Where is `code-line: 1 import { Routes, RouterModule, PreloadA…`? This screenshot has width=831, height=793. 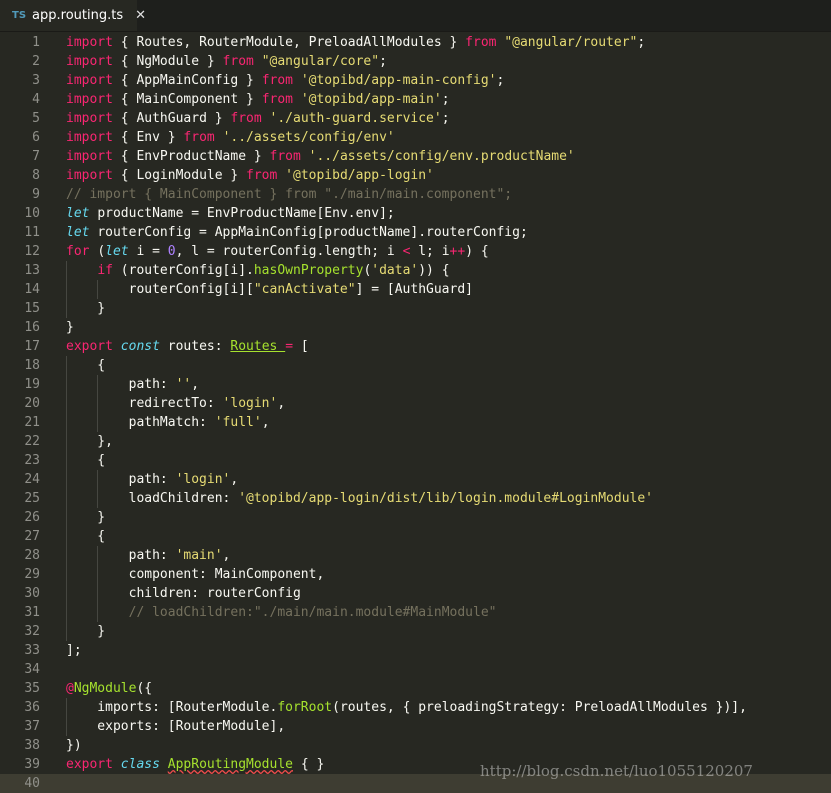 code-line: 1 import { Routes, RouterModule, PreloadA… is located at coordinates (415, 42).